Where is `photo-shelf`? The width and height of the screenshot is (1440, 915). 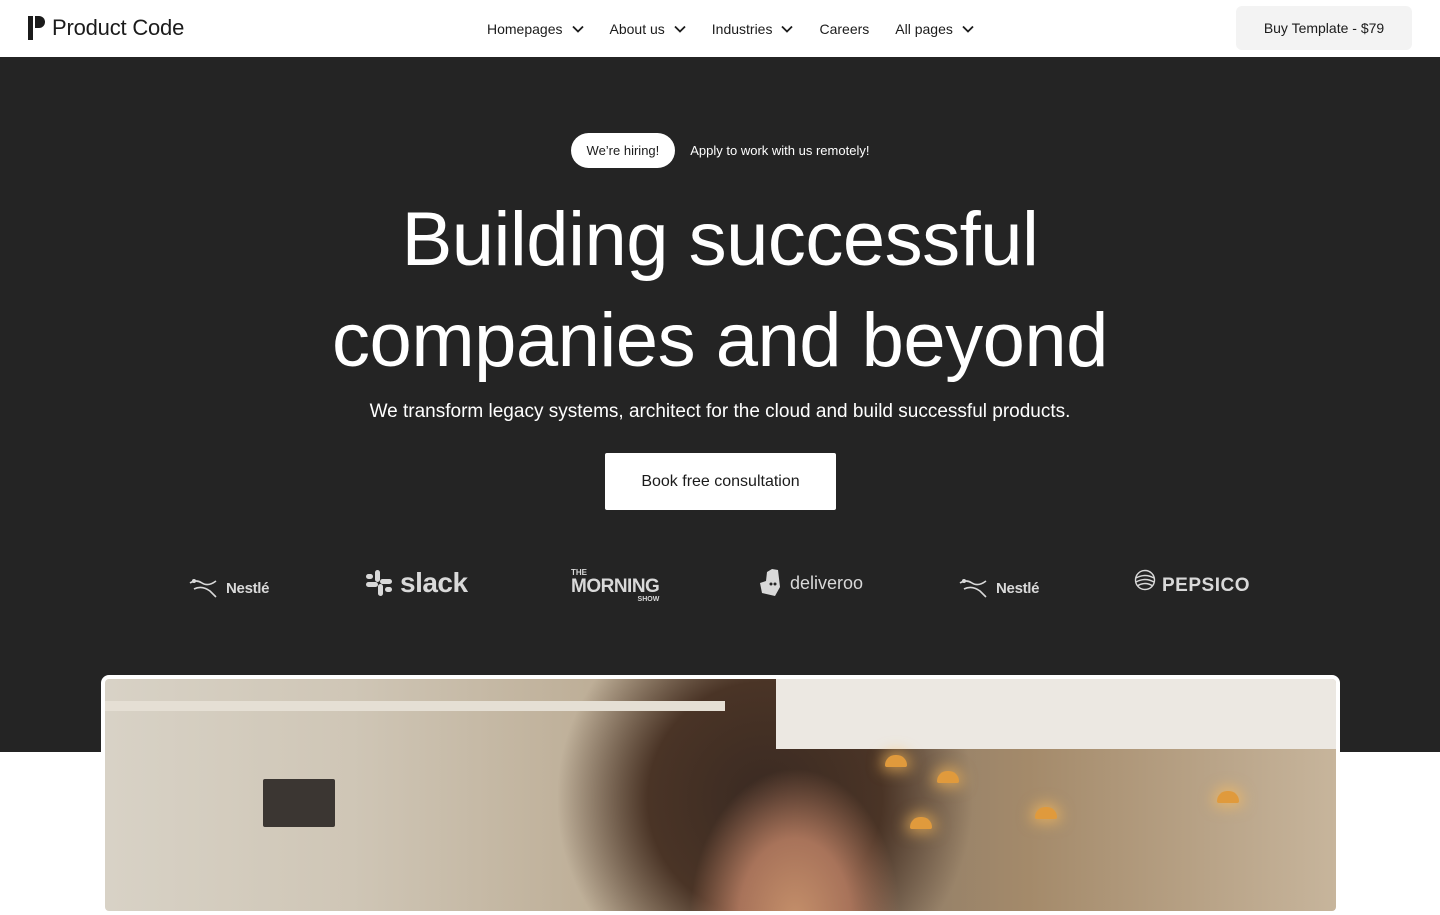 photo-shelf is located at coordinates (415, 706).